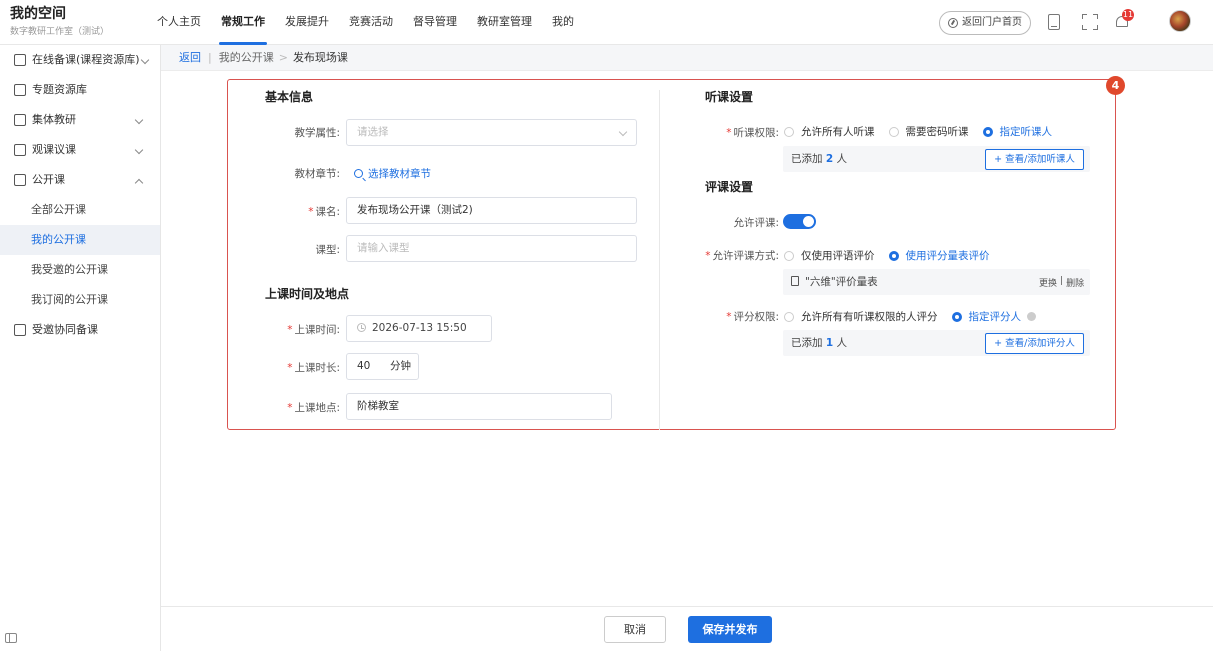 This screenshot has width=1213, height=651. What do you see at coordinates (1115, 85) in the screenshot?
I see `step-badge: 4` at bounding box center [1115, 85].